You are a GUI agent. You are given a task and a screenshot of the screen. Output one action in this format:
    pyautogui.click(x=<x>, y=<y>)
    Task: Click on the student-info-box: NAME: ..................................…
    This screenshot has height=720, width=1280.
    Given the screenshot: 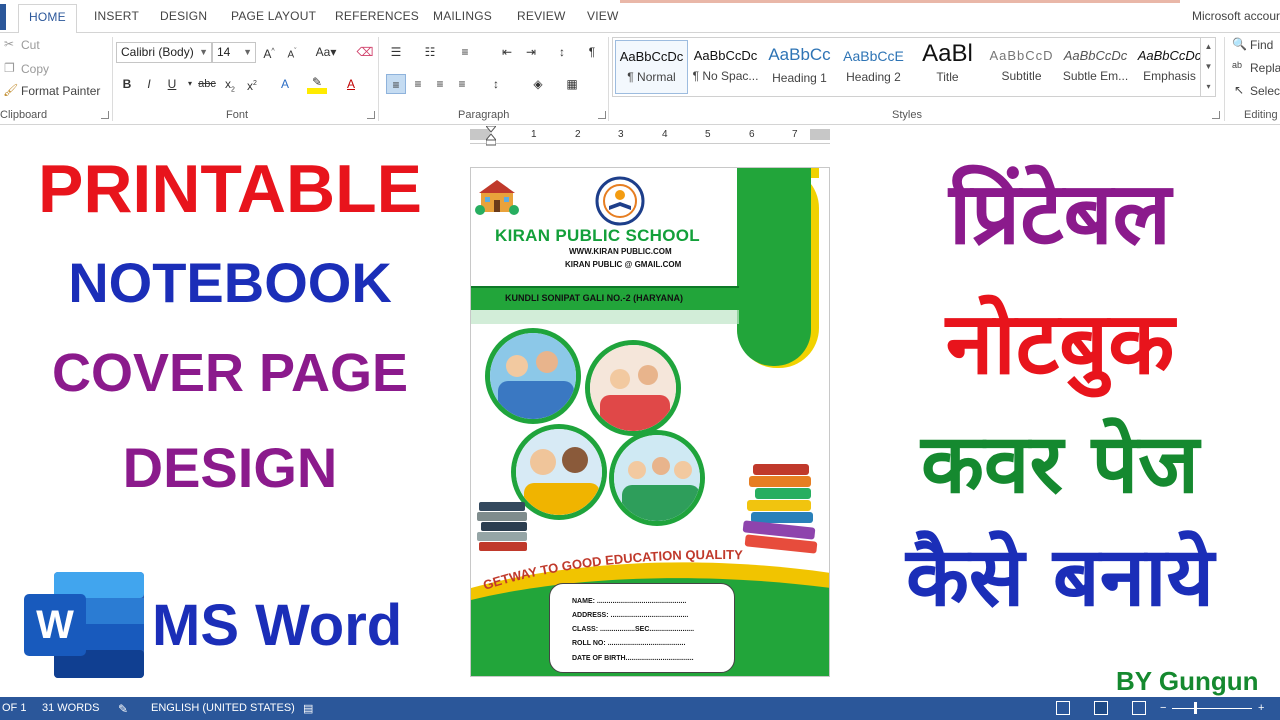 What is the action you would take?
    pyautogui.click(x=642, y=628)
    